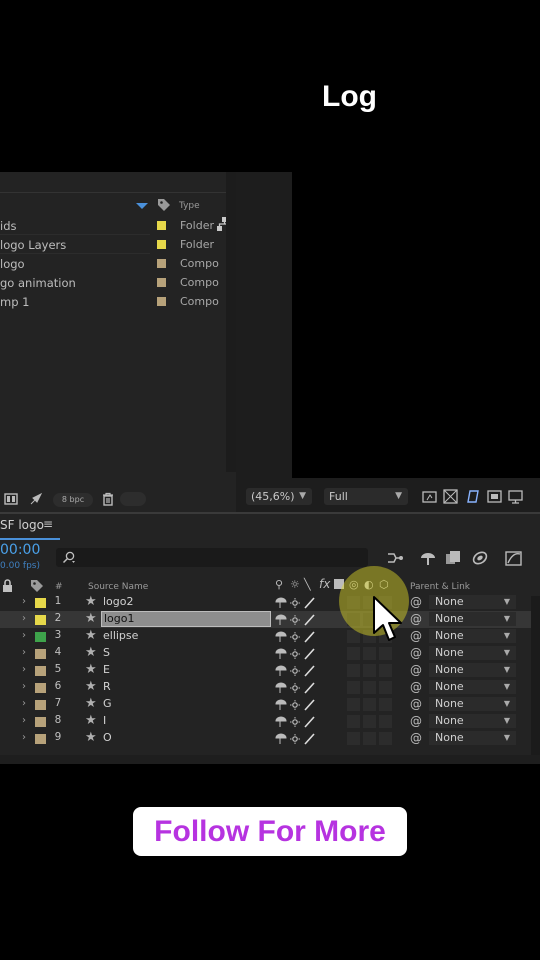  I want to click on comp-mini-flowchart-icon, so click(395, 558).